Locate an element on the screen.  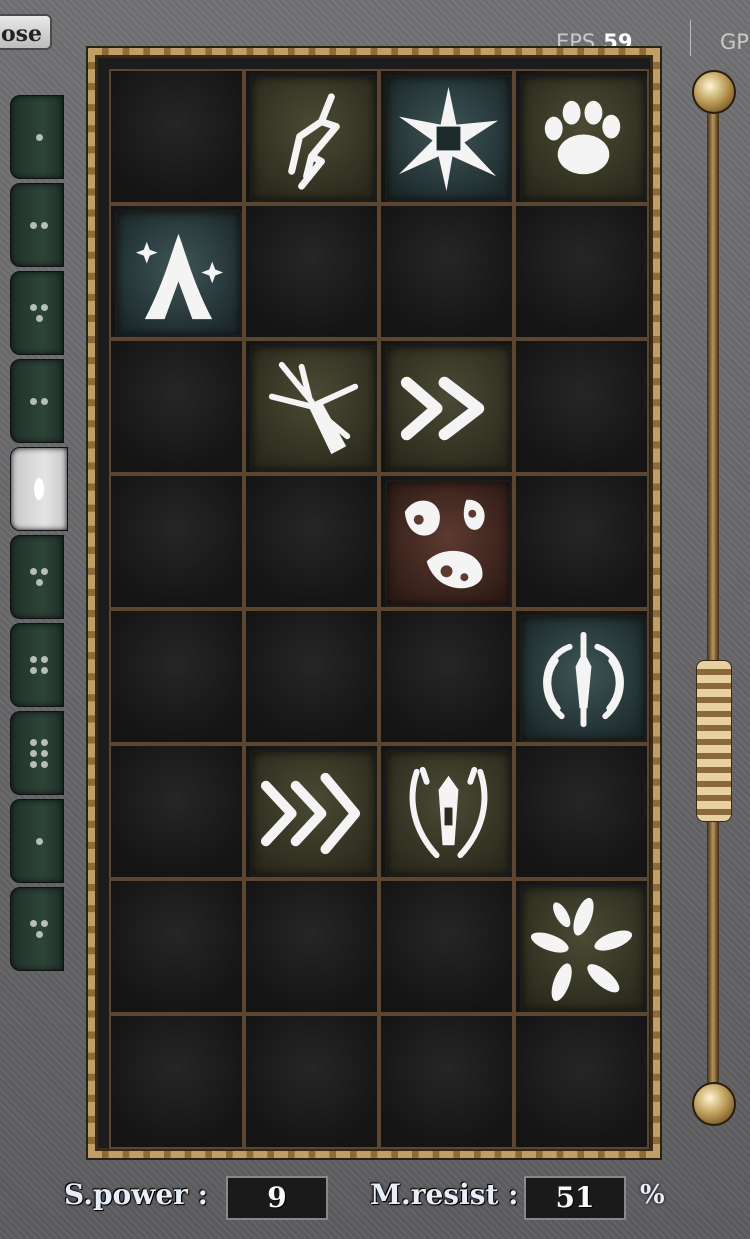
double-chevron-rune-icon is located at coordinates (442, 408).